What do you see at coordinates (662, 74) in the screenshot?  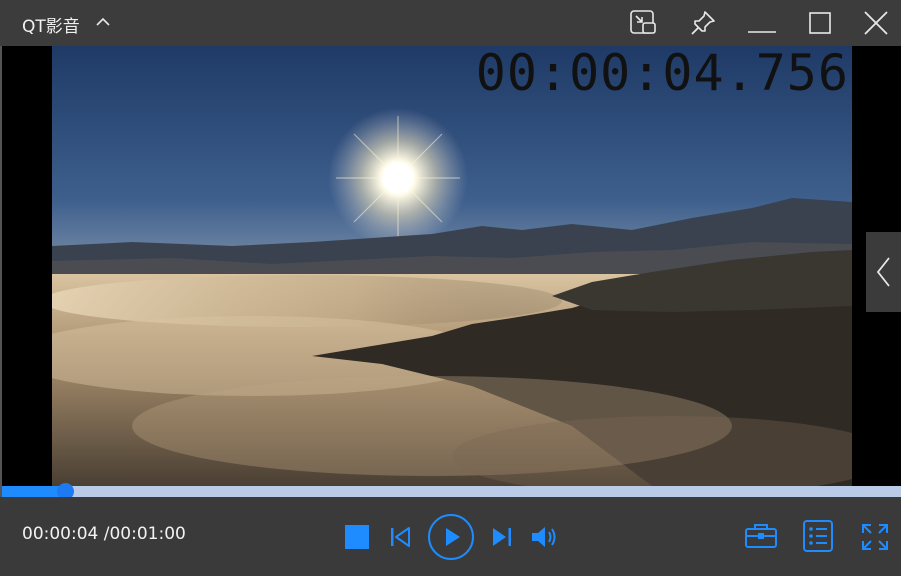 I see `timecode-overlay: 00:00:04.756` at bounding box center [662, 74].